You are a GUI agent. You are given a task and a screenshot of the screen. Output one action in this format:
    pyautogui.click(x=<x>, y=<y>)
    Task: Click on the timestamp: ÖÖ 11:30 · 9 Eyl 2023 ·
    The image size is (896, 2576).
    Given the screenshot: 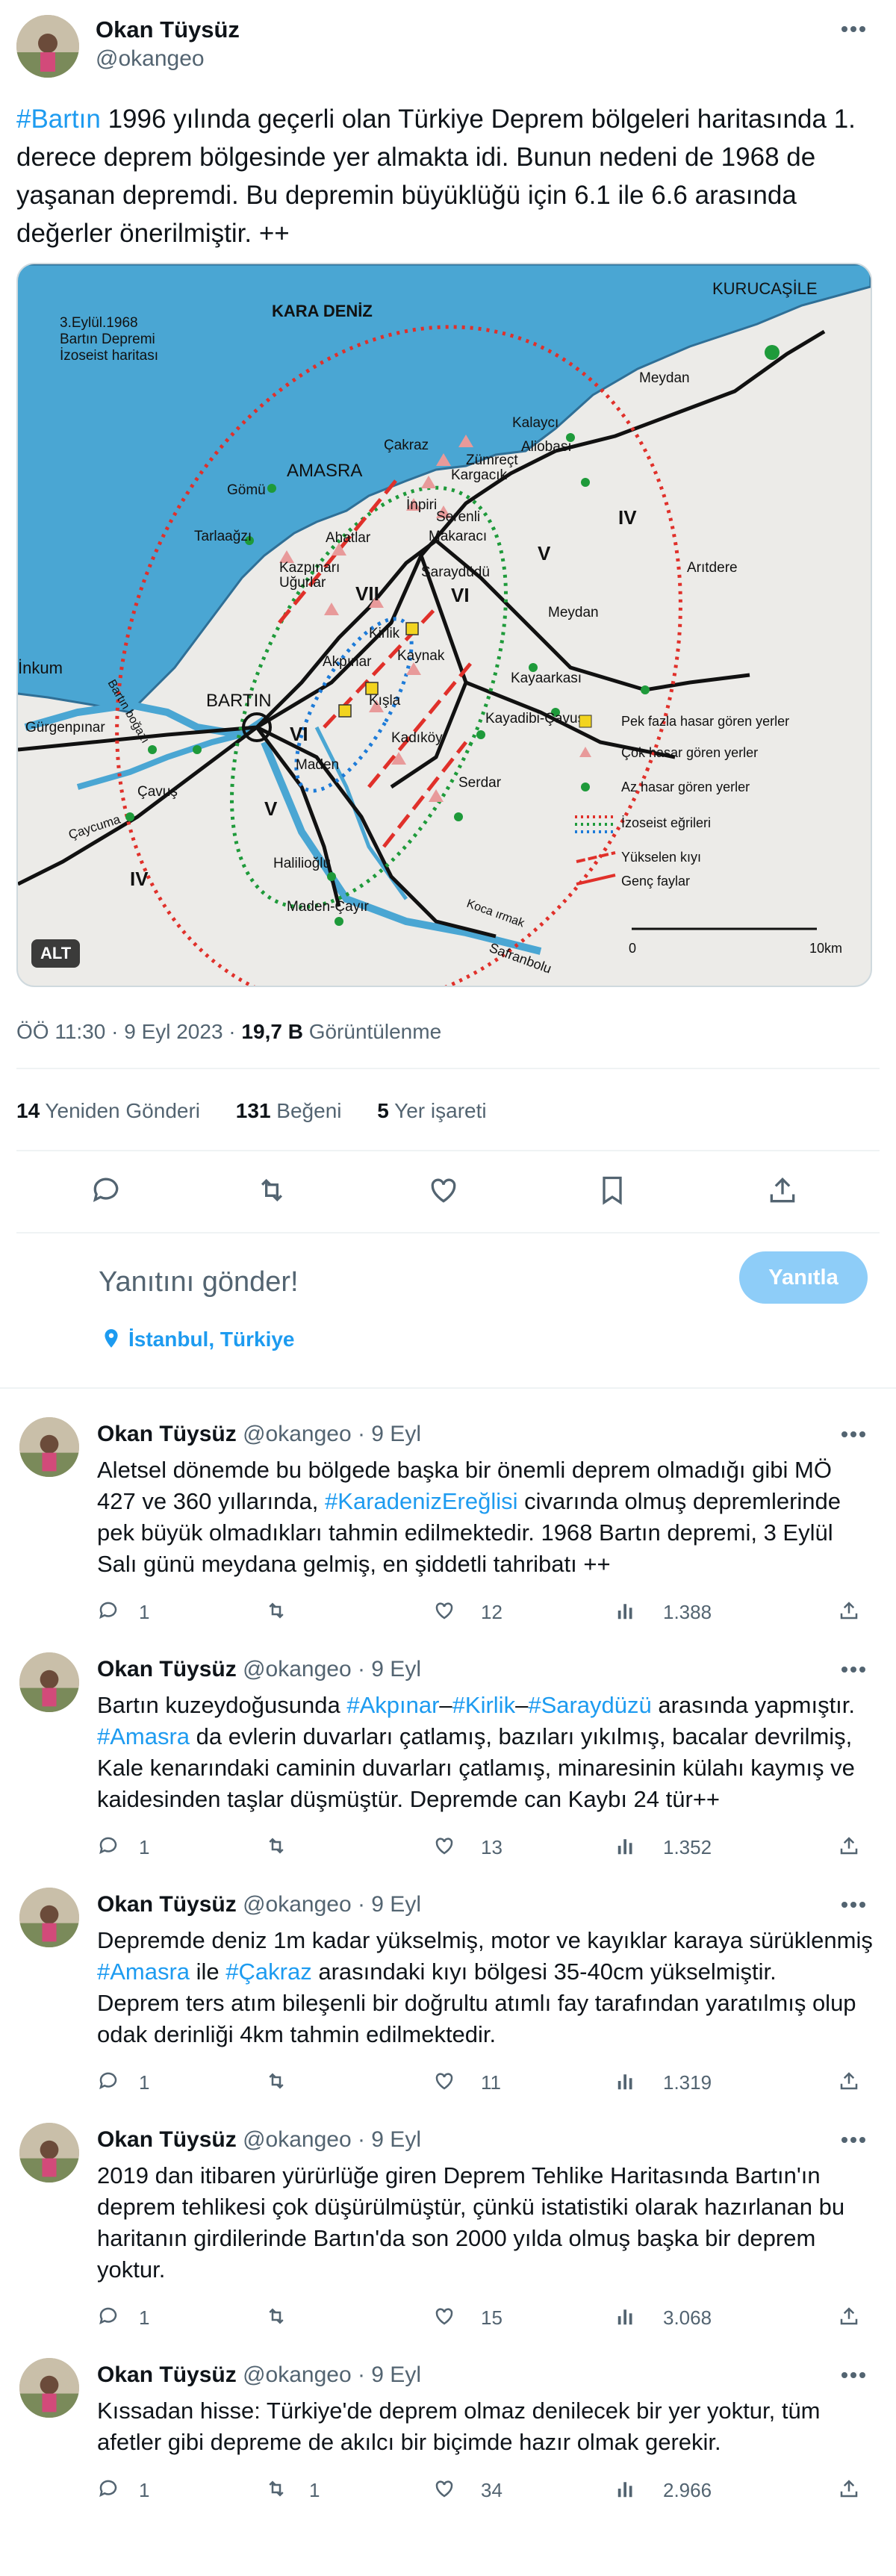 What is the action you would take?
    pyautogui.click(x=128, y=1031)
    